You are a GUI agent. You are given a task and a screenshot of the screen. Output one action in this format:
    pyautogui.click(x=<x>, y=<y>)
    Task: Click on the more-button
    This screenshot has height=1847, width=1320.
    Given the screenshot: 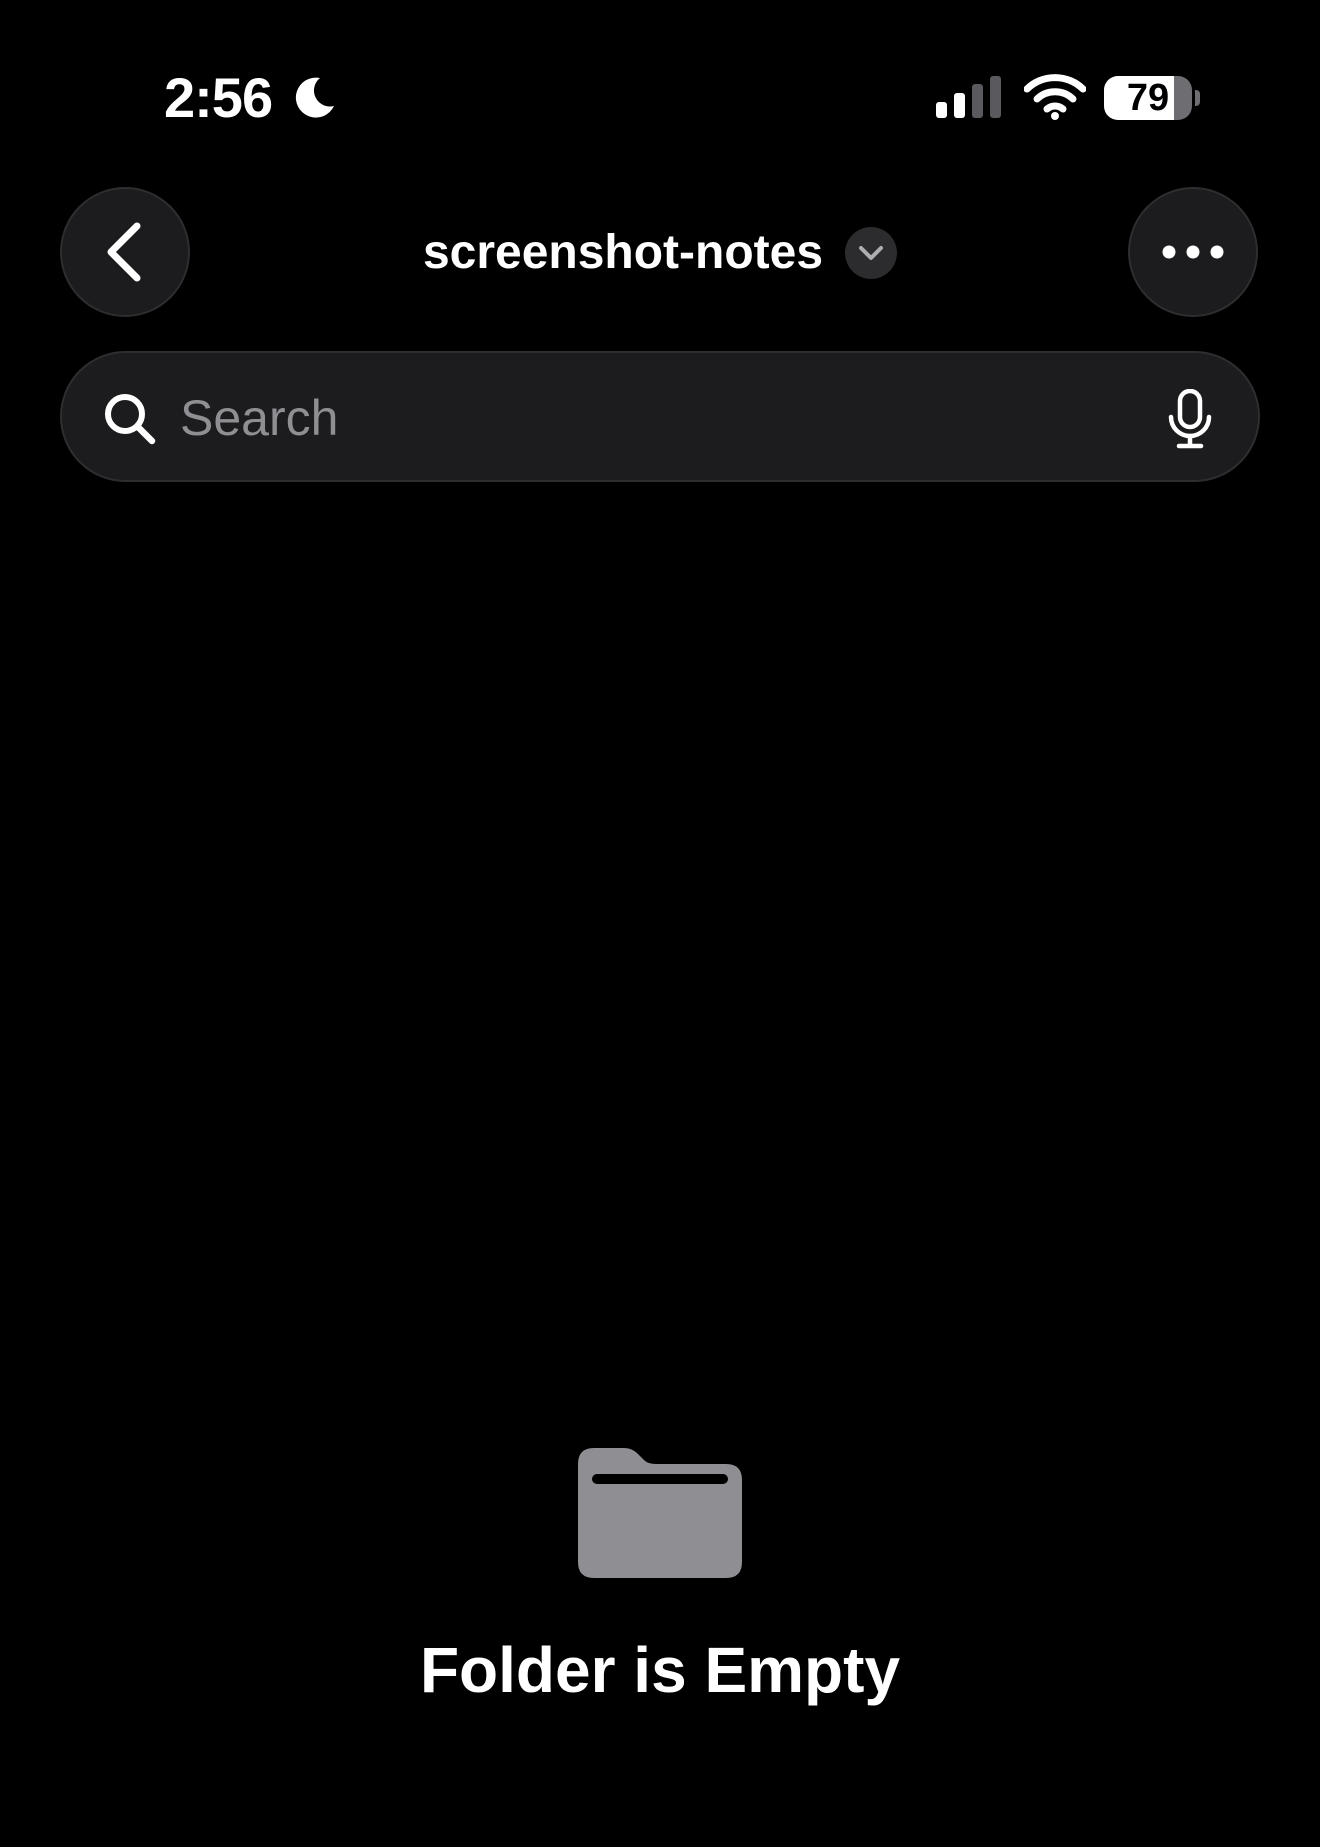 What is the action you would take?
    pyautogui.click(x=1193, y=252)
    